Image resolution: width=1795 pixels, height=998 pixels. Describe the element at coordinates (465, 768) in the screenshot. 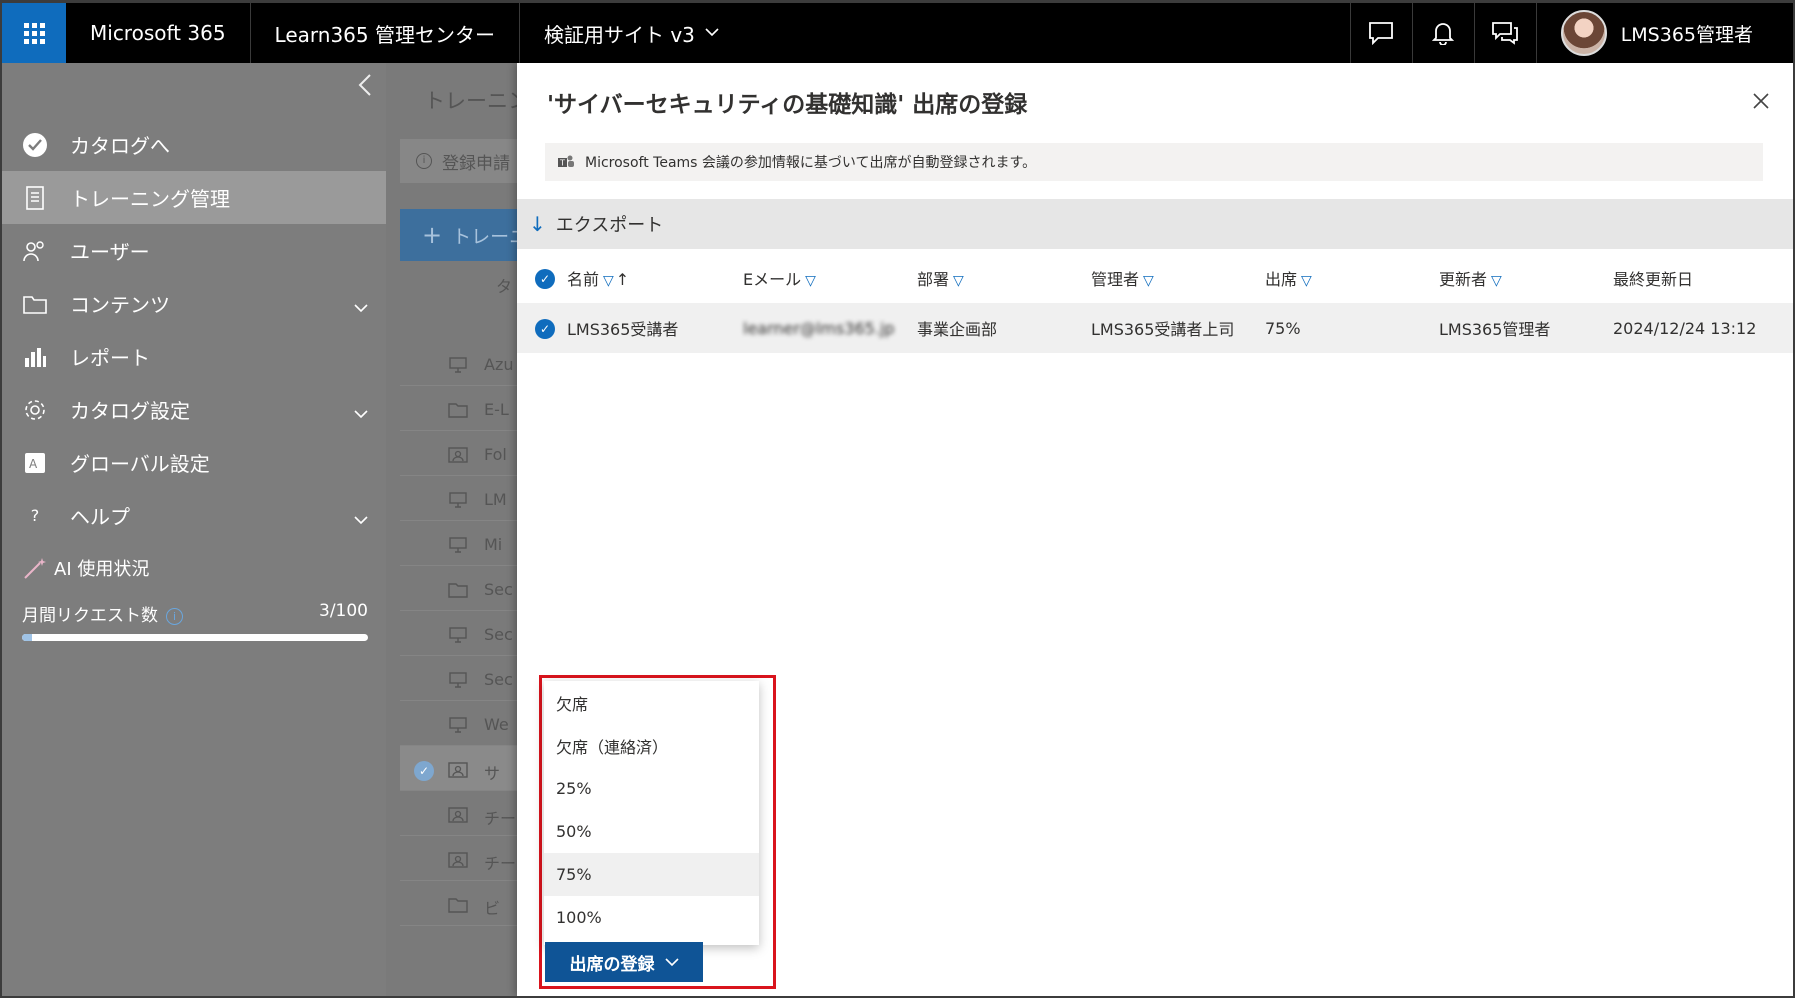

I see `table-row: ✓ サ` at that location.